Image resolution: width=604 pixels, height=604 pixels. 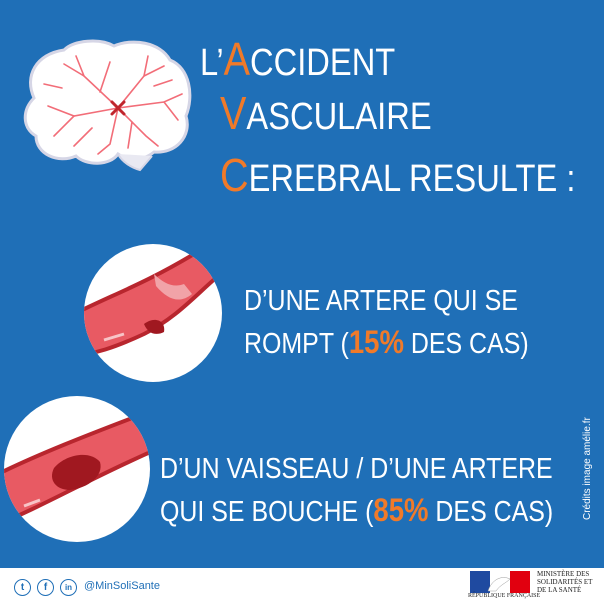 I want to click on republic-label: RÉPUBLIQUE FRANÇAISE, so click(x=504, y=596).